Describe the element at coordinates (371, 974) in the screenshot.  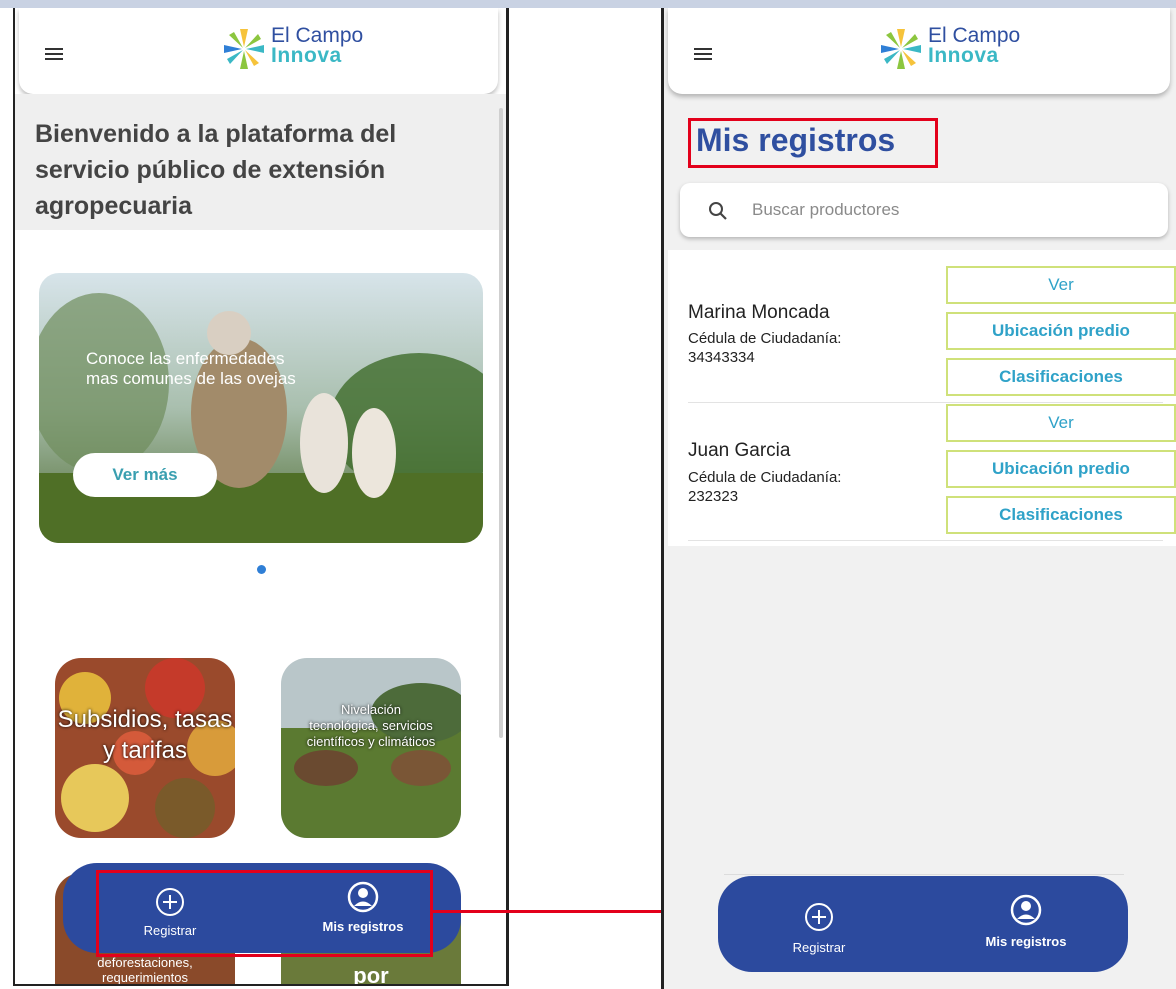
I see `tile-partial-right-label: por` at that location.